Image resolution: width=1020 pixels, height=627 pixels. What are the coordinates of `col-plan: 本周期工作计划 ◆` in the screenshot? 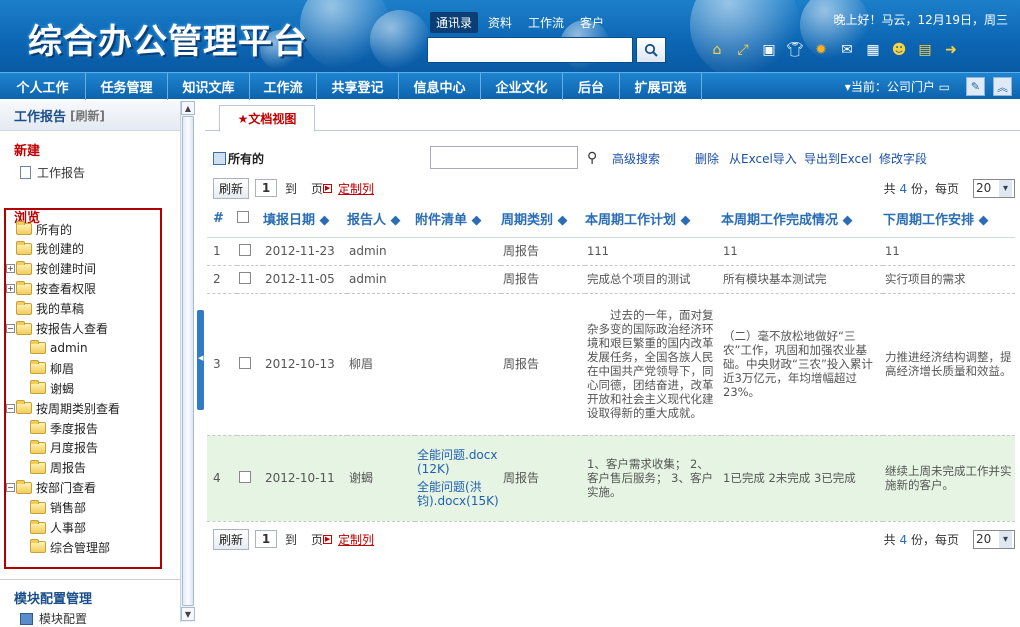 It's located at (653, 219).